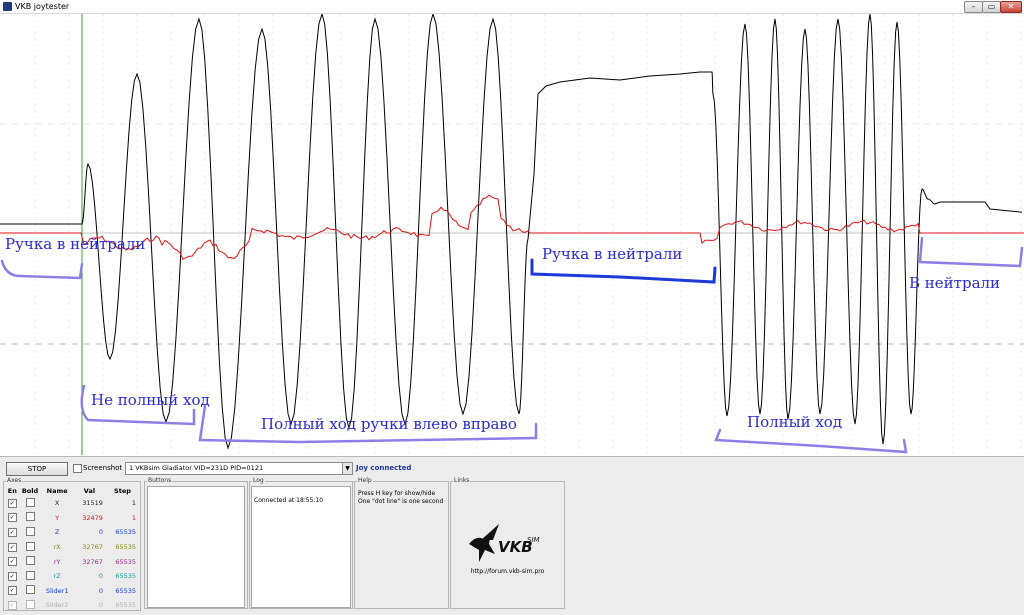  I want to click on help-line-1: Press H key for show/hide, so click(397, 493).